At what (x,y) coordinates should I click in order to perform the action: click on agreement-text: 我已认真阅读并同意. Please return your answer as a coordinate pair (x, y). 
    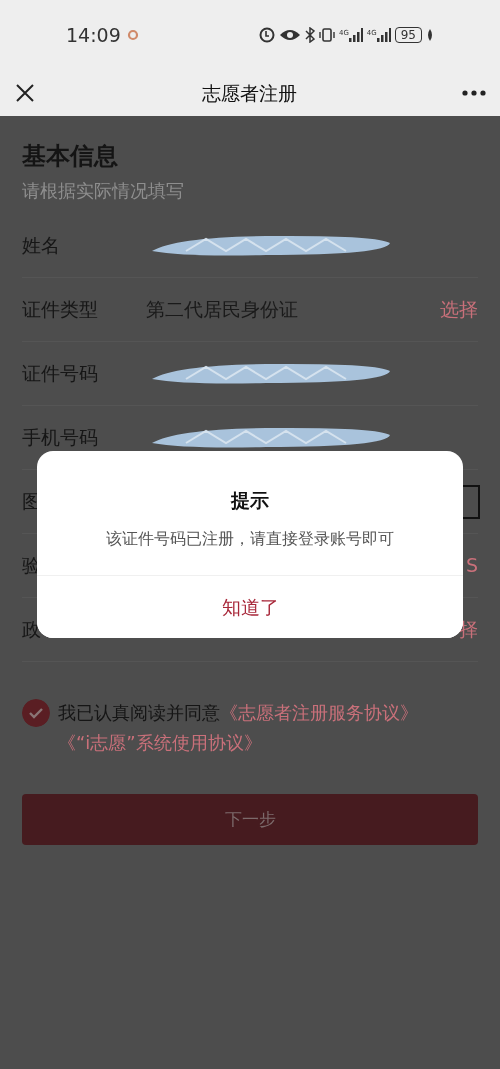
    Looking at the image, I should click on (139, 712).